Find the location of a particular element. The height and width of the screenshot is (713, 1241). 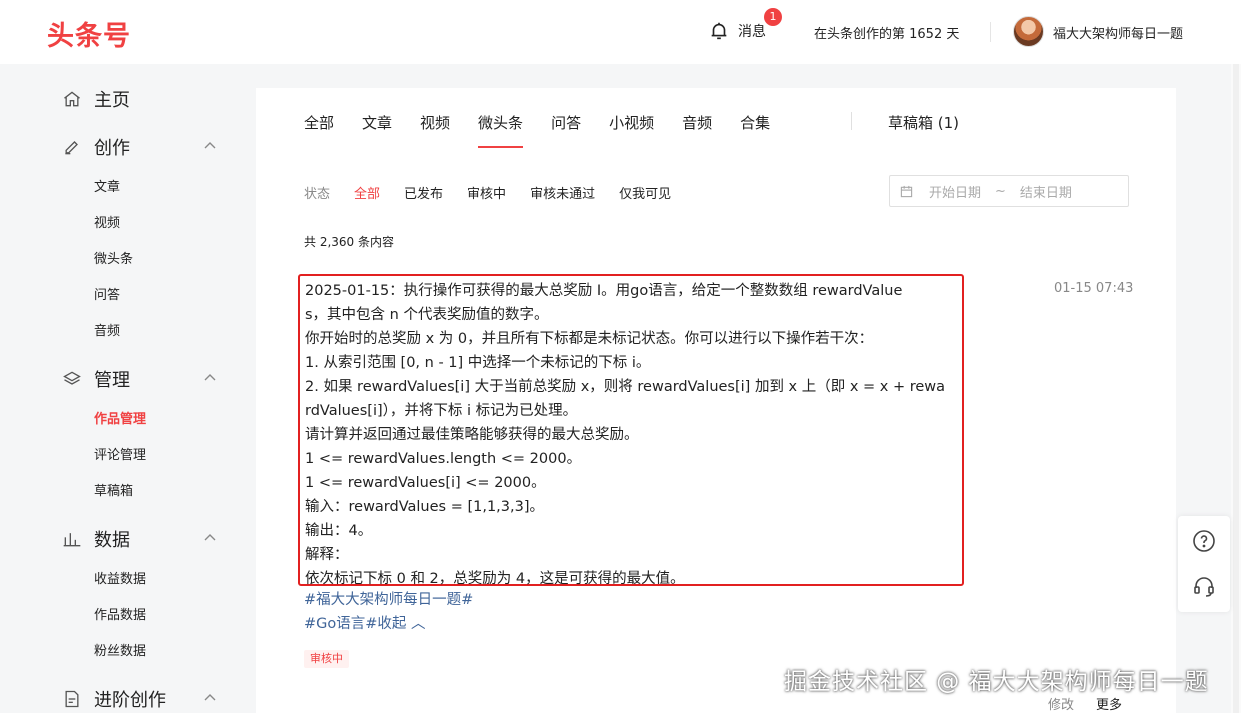

status-filters: 状态 全部 已发布 审核中 审核未通过 仅我可见 is located at coordinates (499, 192).